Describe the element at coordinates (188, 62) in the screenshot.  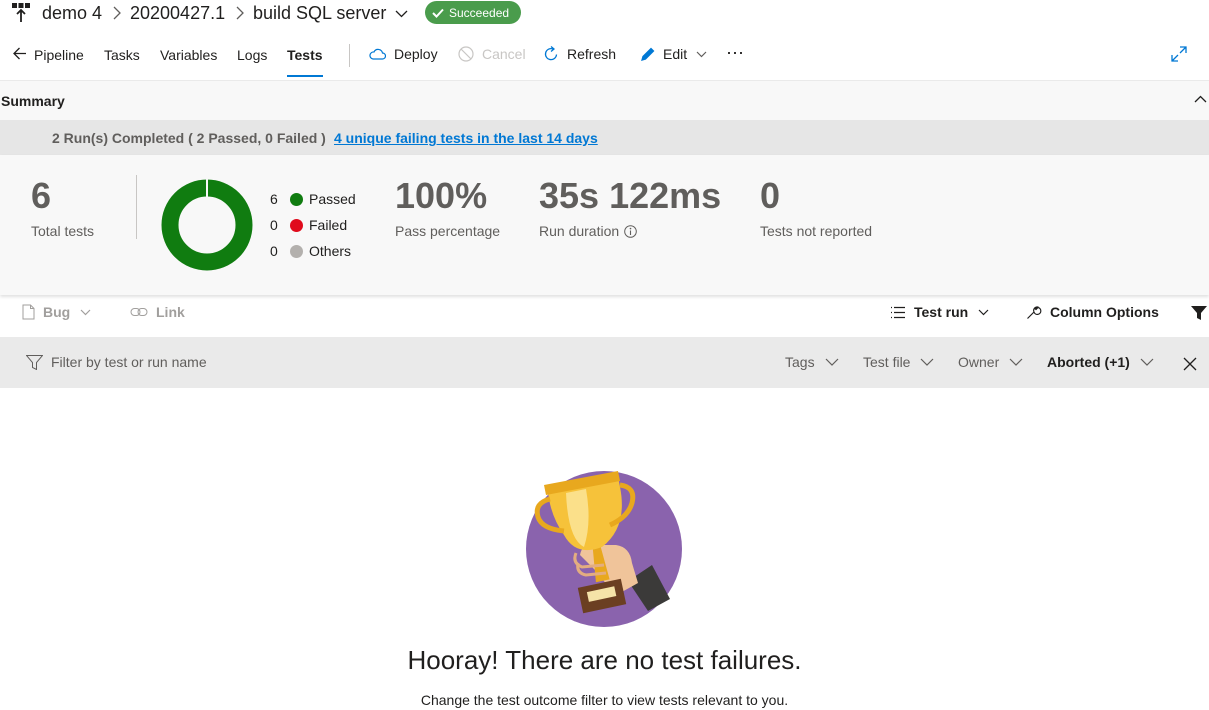
I see `tab-variables: Variables` at that location.